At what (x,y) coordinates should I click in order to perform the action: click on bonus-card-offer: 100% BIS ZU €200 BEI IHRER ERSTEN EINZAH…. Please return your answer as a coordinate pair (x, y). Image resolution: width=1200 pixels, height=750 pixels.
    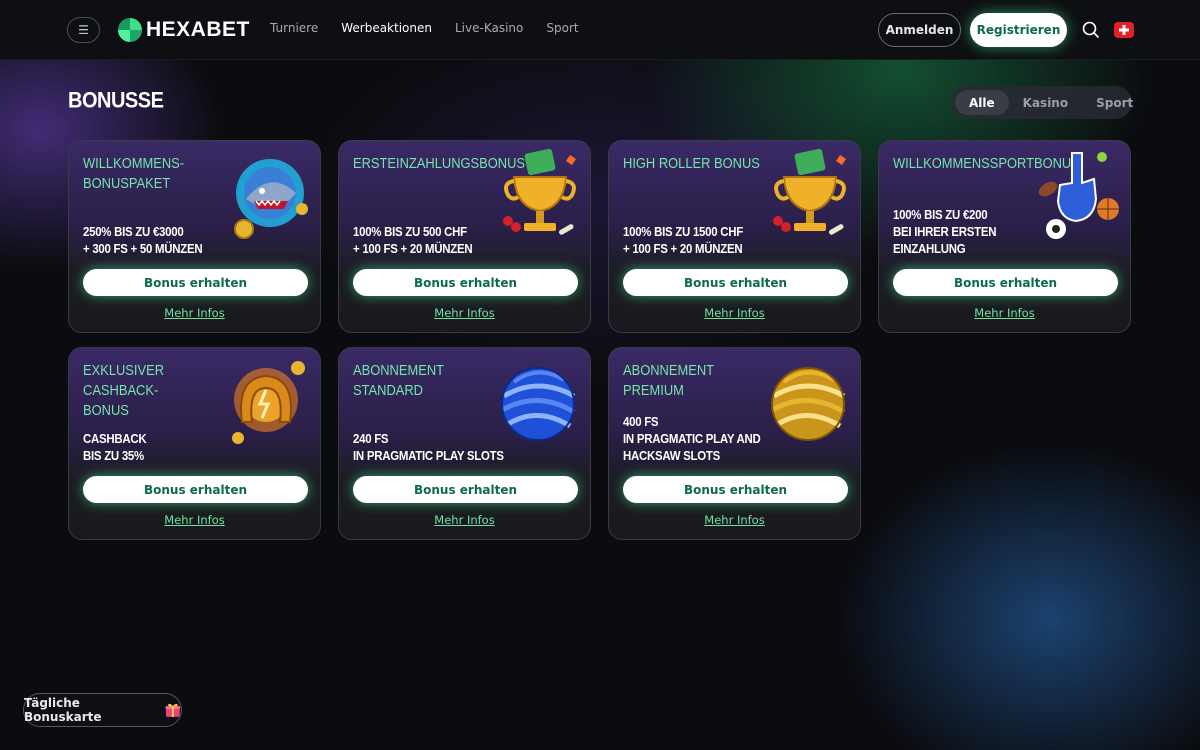
    Looking at the image, I should click on (945, 231).